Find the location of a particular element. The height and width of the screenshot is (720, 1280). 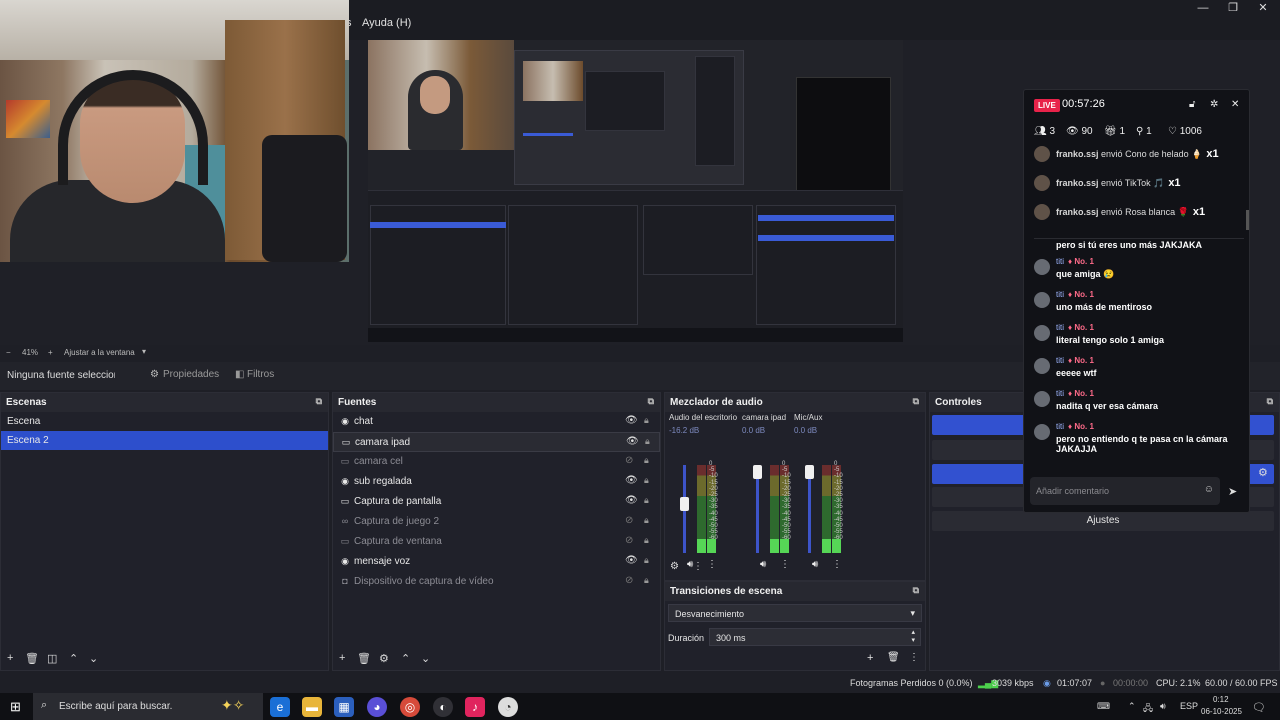

lock-icon: 🔓︎ is located at coordinates (1192, 104).